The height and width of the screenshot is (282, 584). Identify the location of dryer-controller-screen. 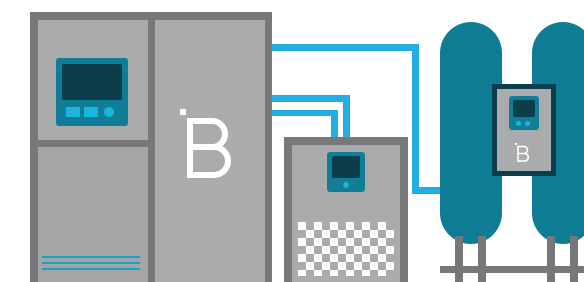
(346, 167).